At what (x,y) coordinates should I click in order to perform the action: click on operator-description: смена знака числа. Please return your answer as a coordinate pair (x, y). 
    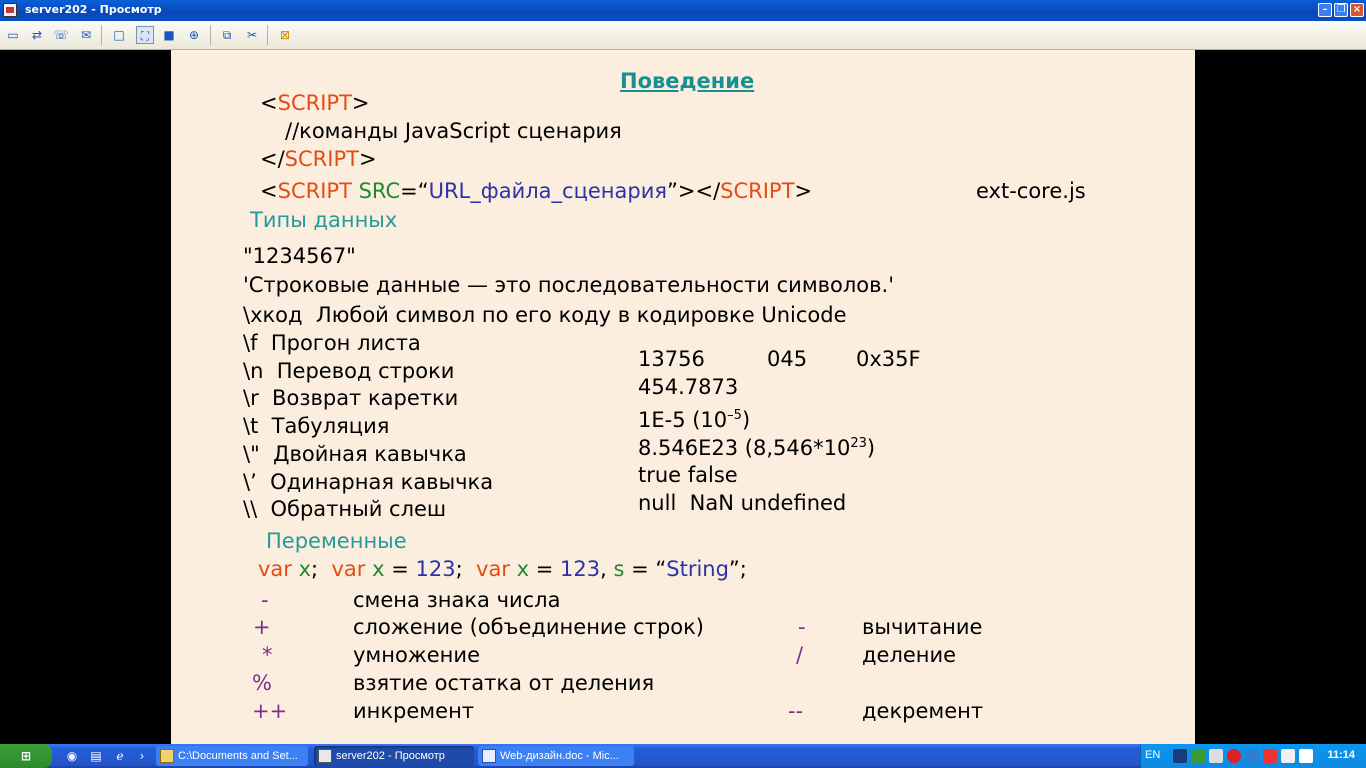
    Looking at the image, I should click on (457, 600).